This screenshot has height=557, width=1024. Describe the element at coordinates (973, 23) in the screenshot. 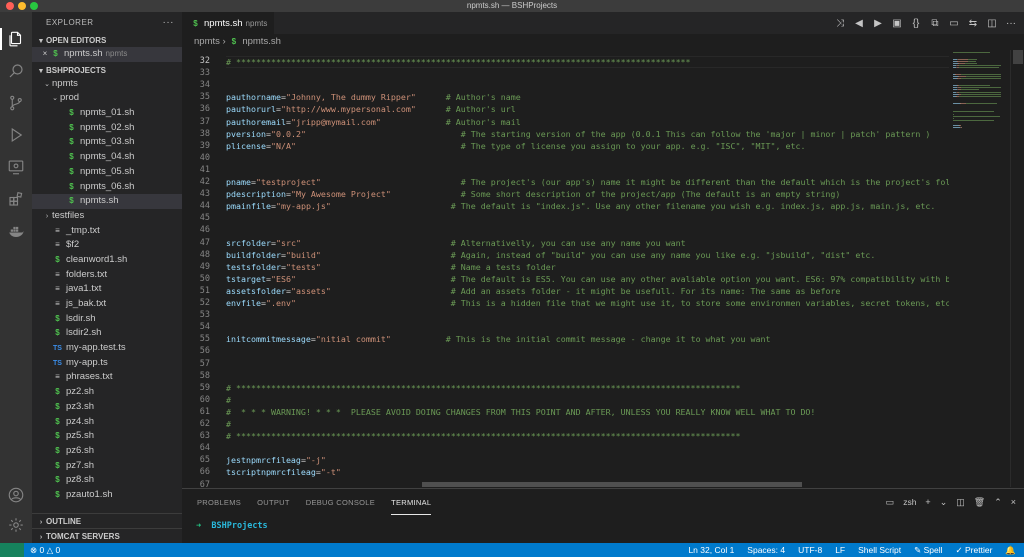

I see `compare-icon: ⇆` at that location.